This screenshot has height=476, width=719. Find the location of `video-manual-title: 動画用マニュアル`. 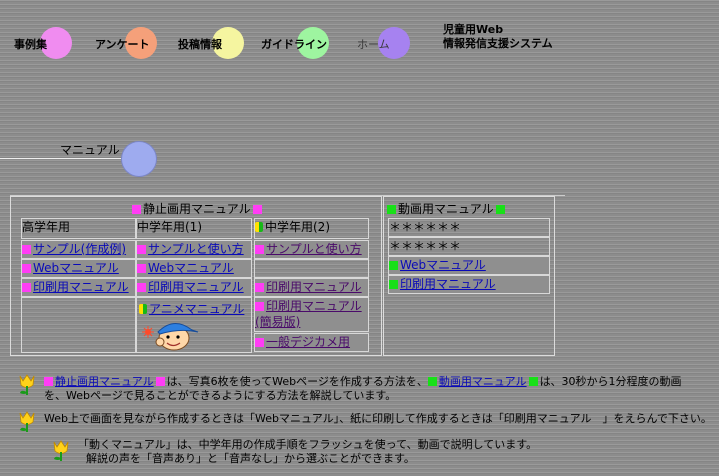

video-manual-title: 動画用マニュアル is located at coordinates (447, 208).